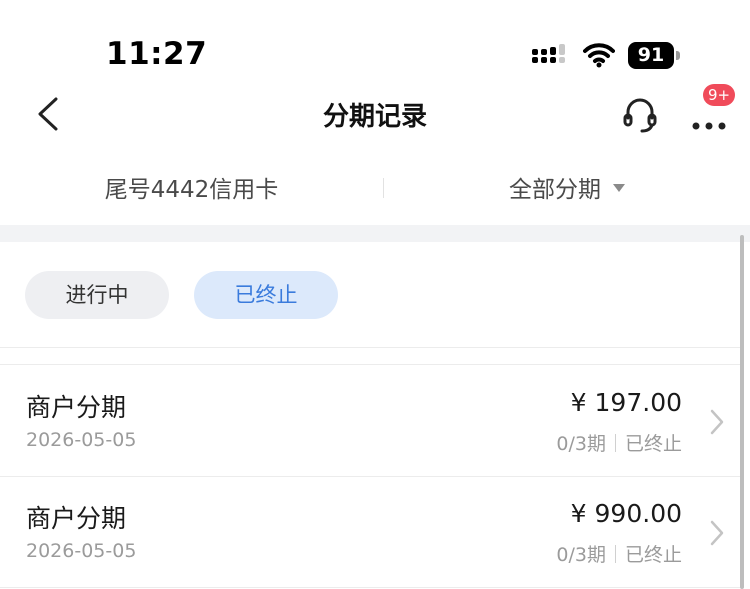 This screenshot has height=589, width=750. Describe the element at coordinates (555, 190) in the screenshot. I see `installment-type-label: 全部分期` at that location.